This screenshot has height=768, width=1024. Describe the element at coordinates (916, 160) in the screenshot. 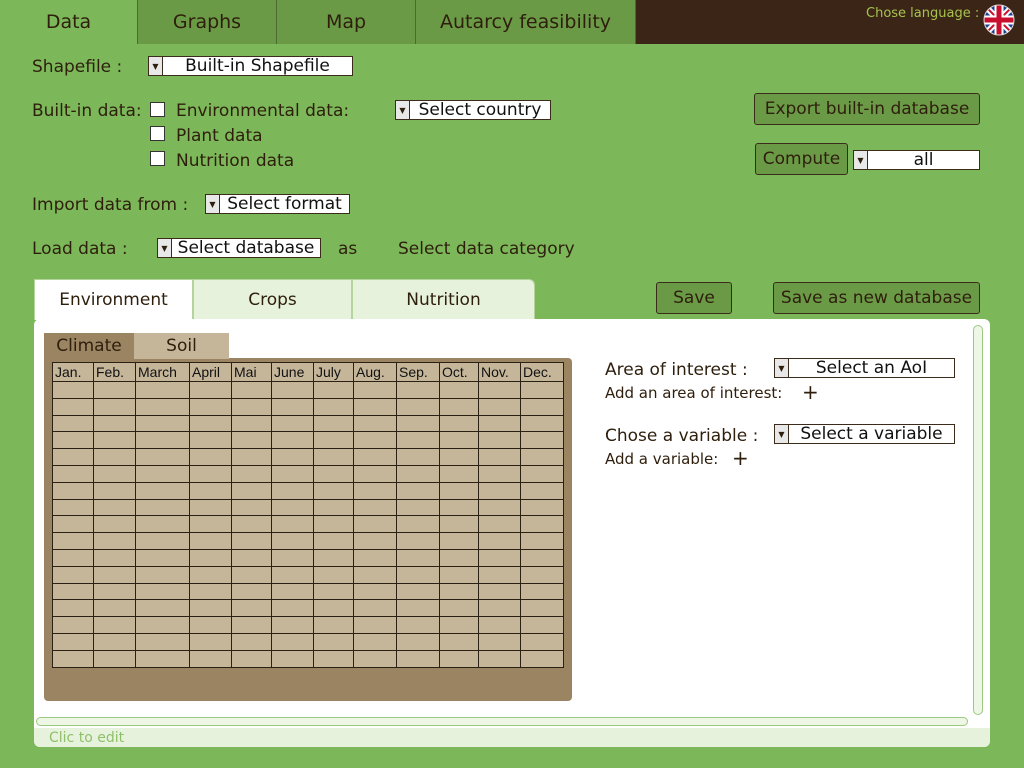

I see `compute-select: ▼ all` at that location.